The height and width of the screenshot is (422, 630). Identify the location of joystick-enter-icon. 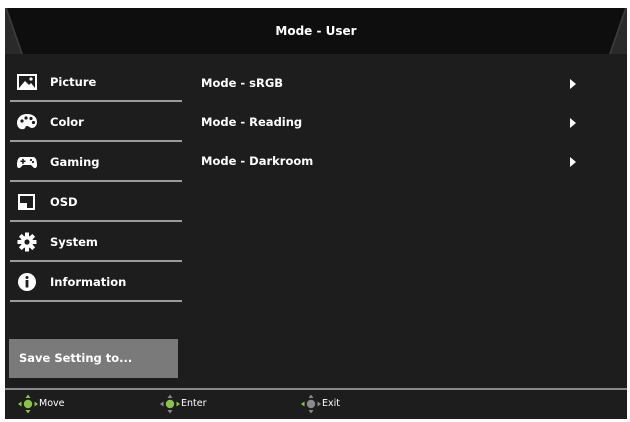
(170, 404).